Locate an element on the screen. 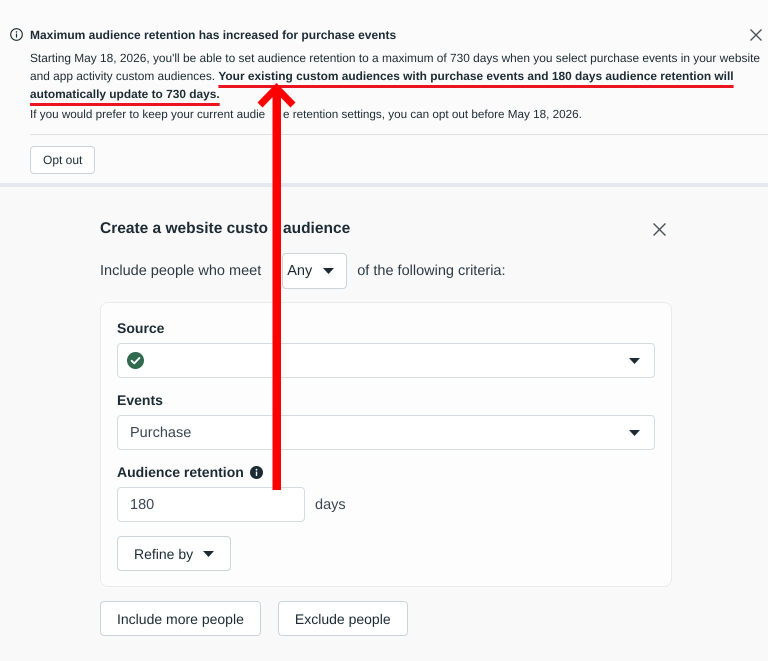  dialog-title: Create a website custo is located at coordinates (184, 229).